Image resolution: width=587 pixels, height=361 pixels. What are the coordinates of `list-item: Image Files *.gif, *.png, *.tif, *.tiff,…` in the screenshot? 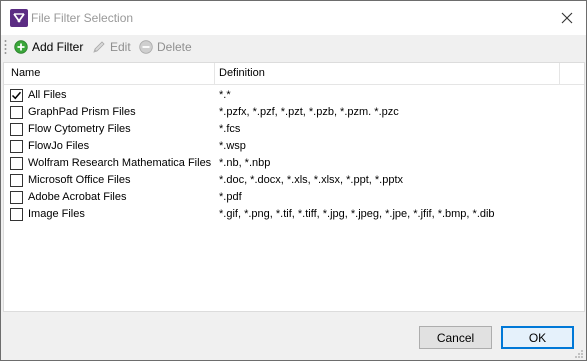 It's located at (294, 214).